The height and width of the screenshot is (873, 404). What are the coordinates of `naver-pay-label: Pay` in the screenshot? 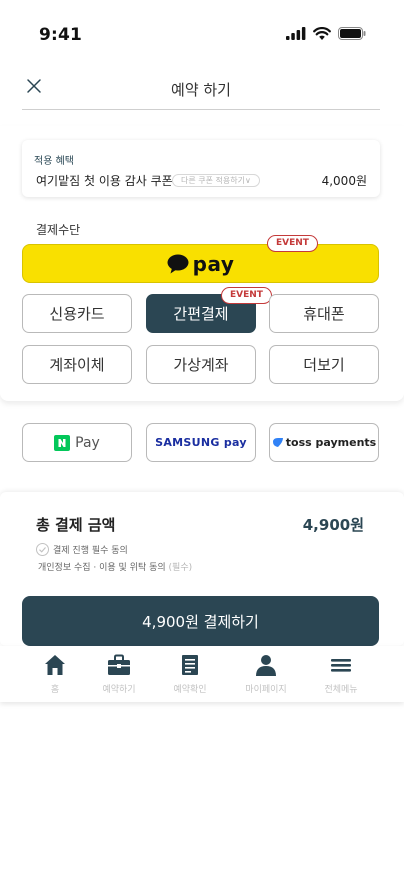 It's located at (87, 442).